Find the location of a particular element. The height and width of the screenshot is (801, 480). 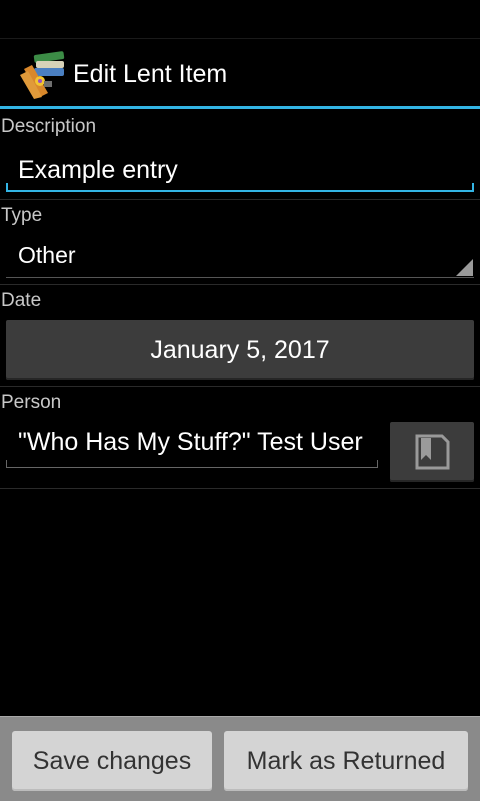

contact-picker-button is located at coordinates (432, 452).